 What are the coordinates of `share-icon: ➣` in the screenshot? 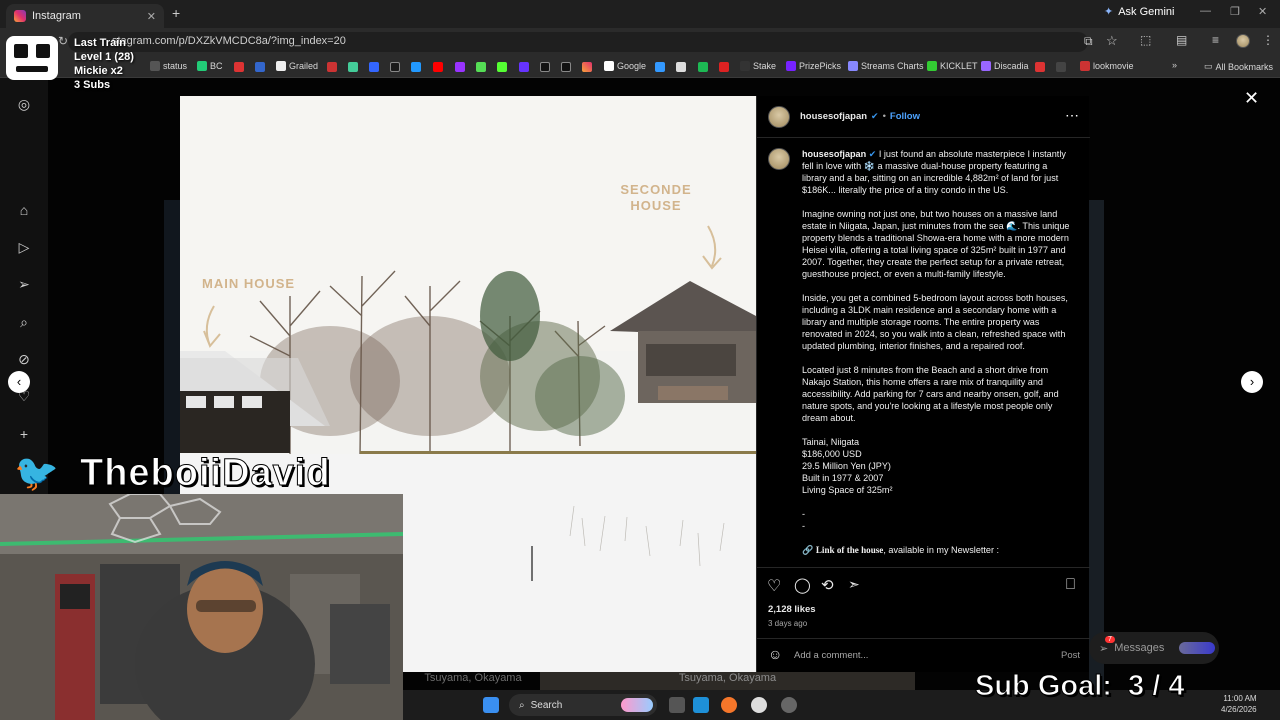 It's located at (854, 584).